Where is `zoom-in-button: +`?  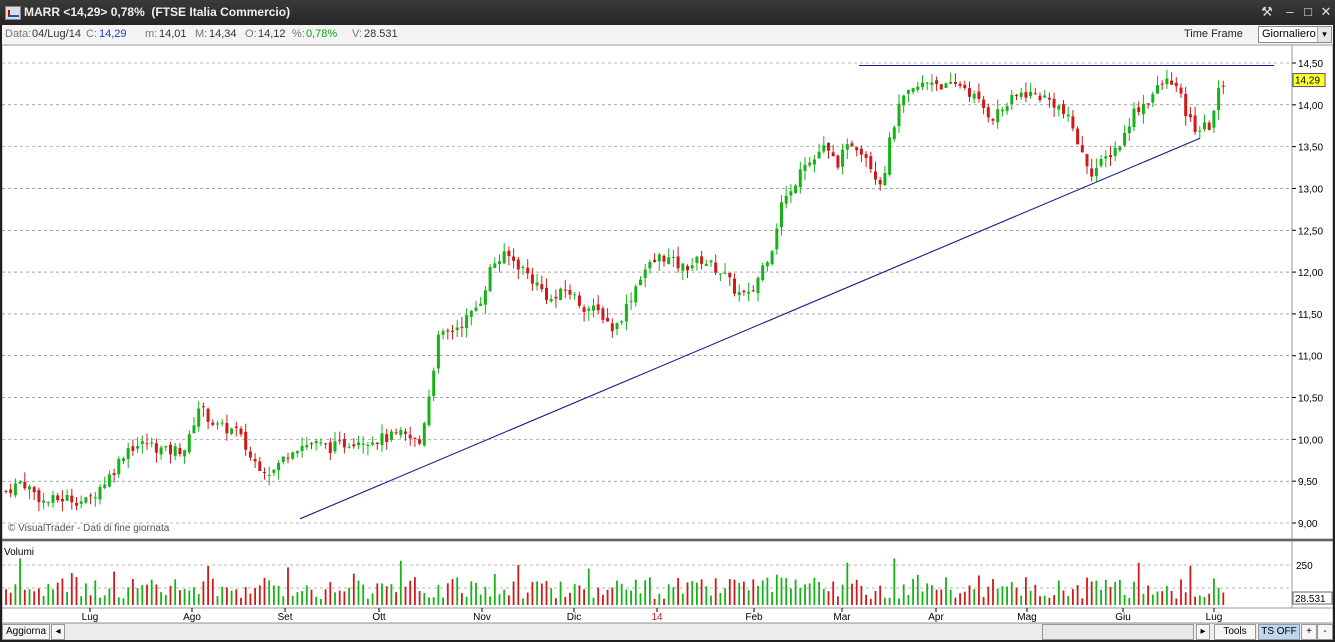 zoom-in-button: + is located at coordinates (1309, 632).